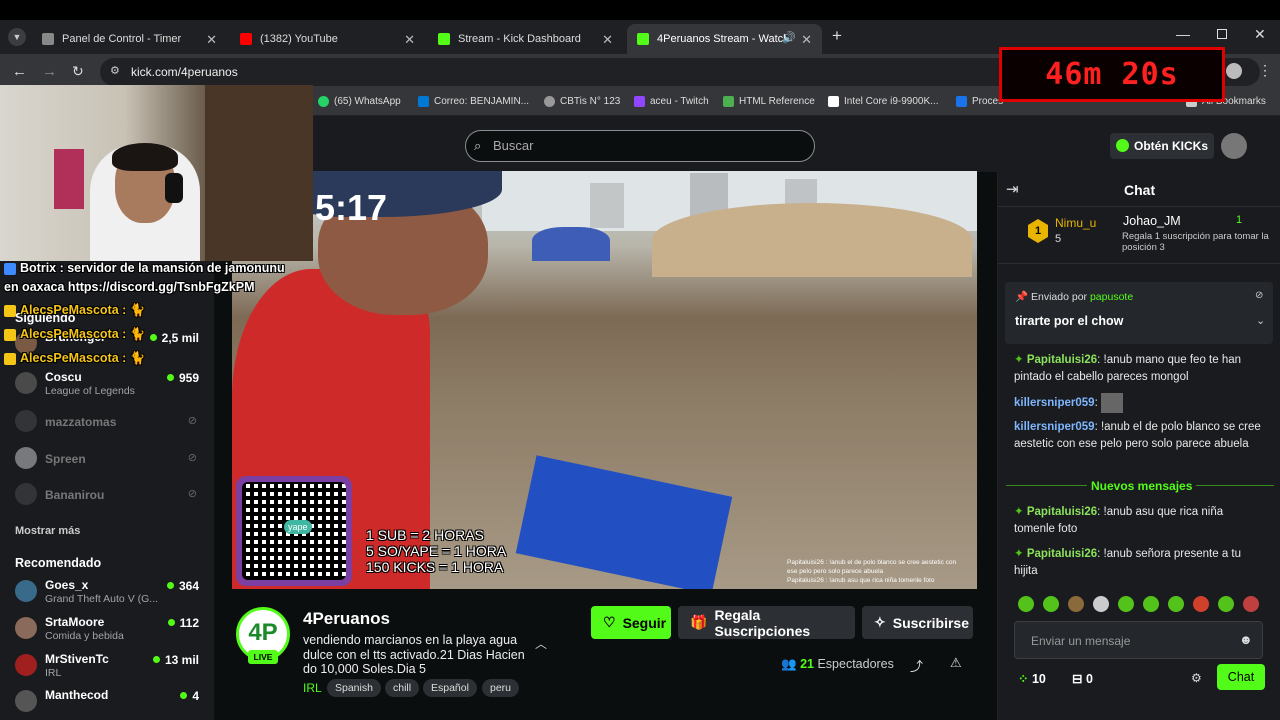 The image size is (1280, 720). I want to click on emote-row, so click(1143, 604).